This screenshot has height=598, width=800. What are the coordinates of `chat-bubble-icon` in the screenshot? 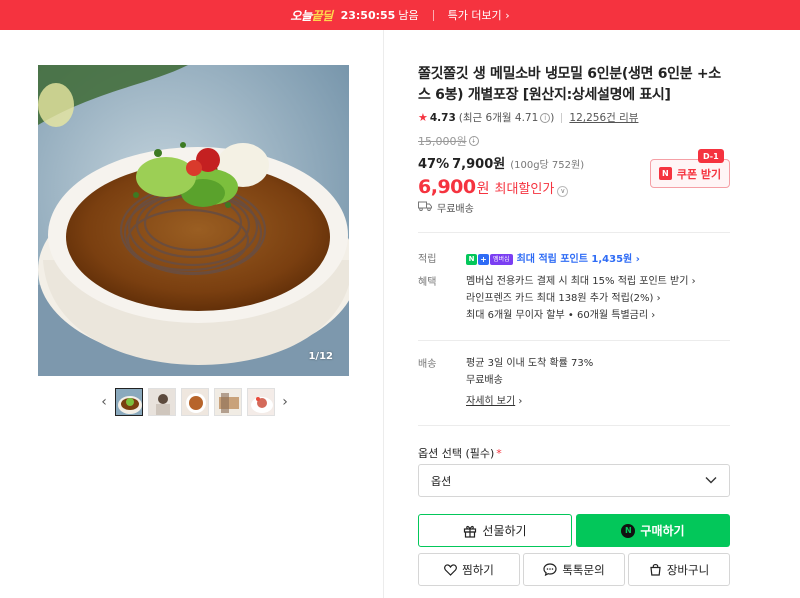 It's located at (550, 569).